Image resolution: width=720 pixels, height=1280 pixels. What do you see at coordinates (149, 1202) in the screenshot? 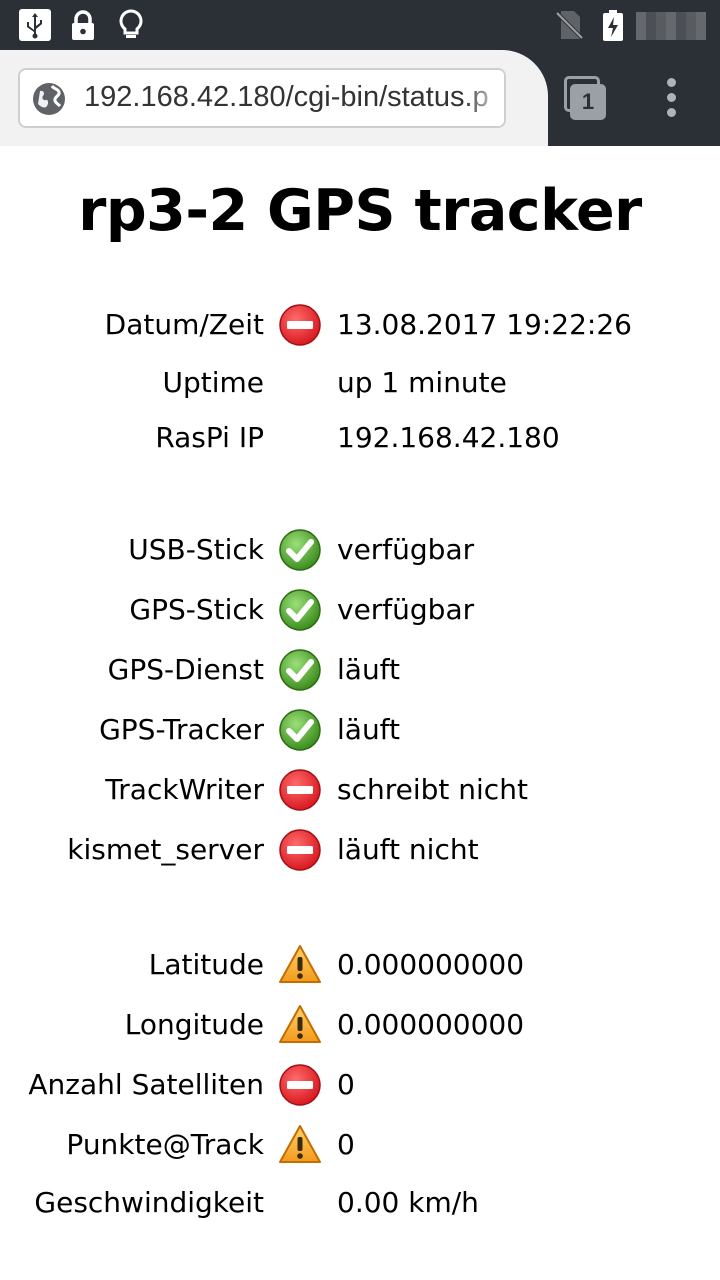
I see `status-label: Geschwindigkeit` at bounding box center [149, 1202].